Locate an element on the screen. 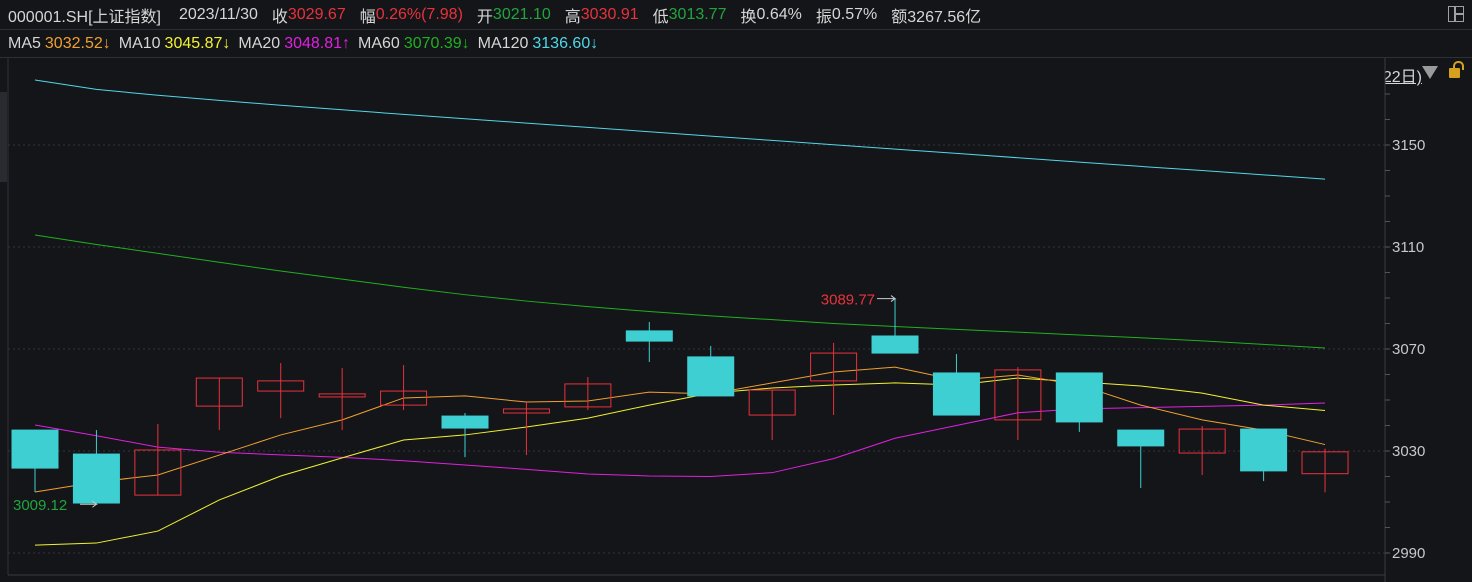 The height and width of the screenshot is (582, 1472). ma-legend-value: 3032.52↓ is located at coordinates (77, 43).